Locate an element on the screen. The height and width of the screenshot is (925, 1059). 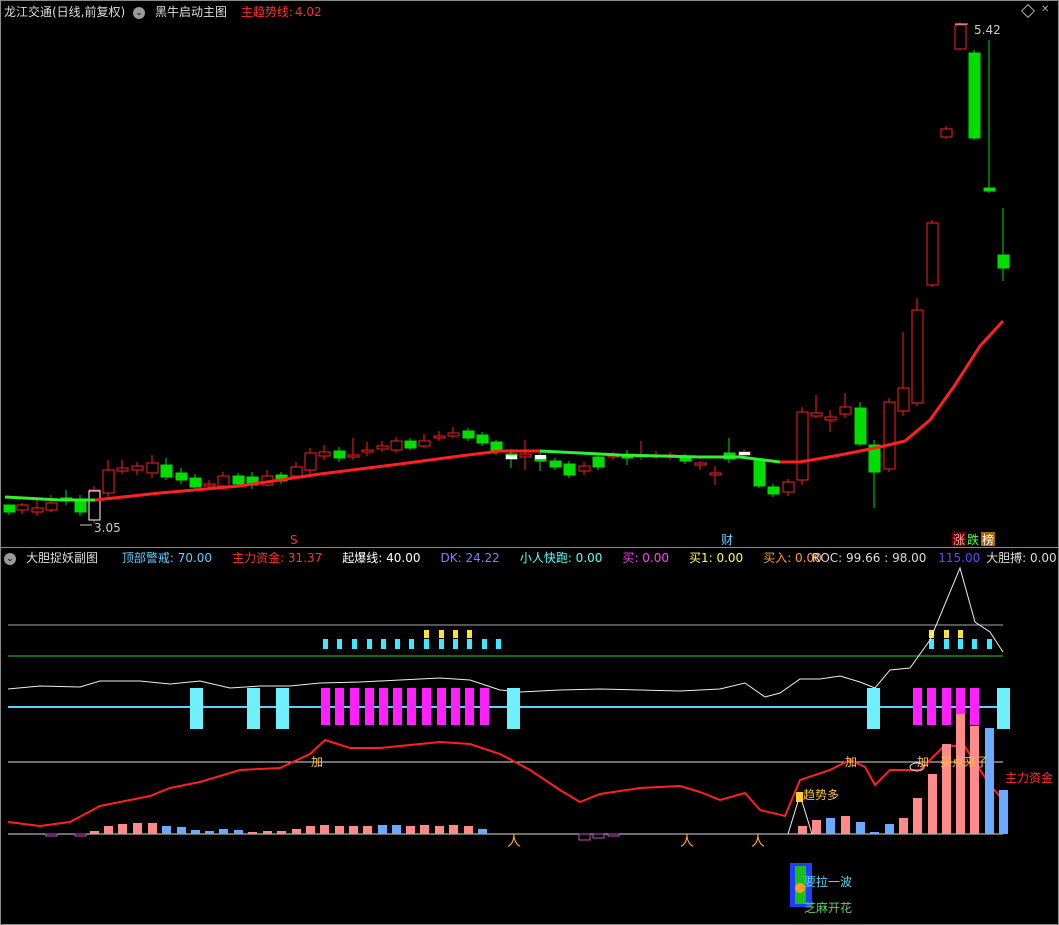
runner-icon-2: 人 is located at coordinates (758, 842).